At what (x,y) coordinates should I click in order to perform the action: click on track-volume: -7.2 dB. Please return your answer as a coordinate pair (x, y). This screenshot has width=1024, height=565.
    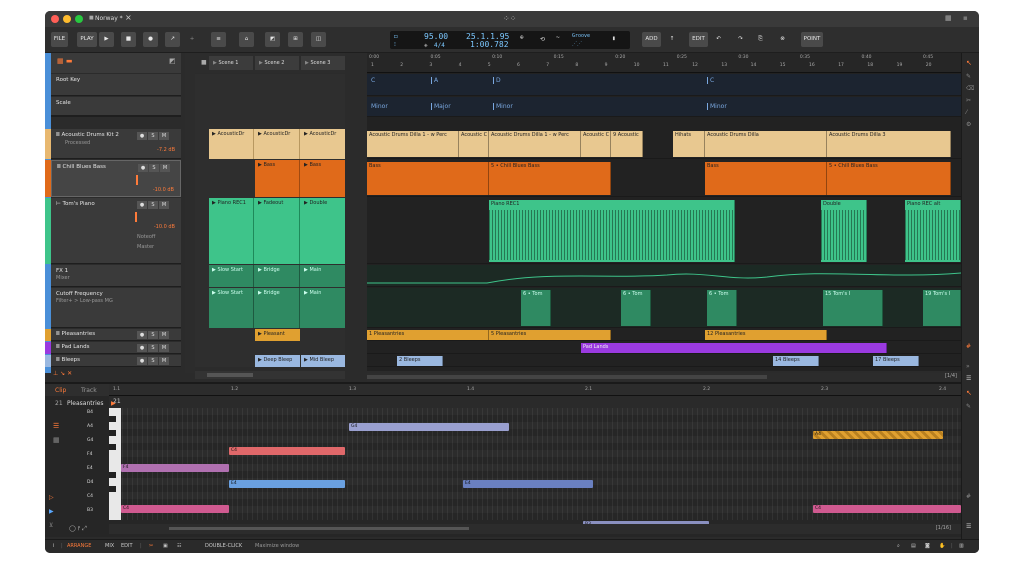
    Looking at the image, I should click on (166, 150).